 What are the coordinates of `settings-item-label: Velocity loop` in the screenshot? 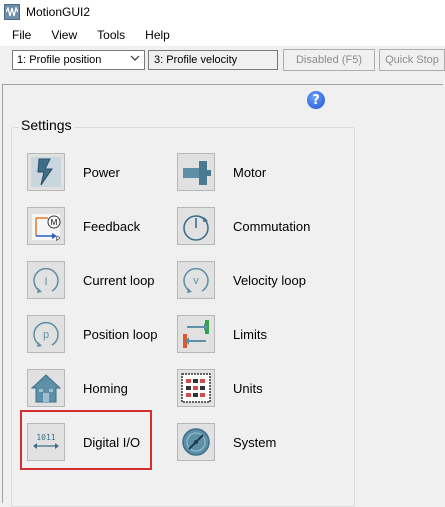 It's located at (269, 280).